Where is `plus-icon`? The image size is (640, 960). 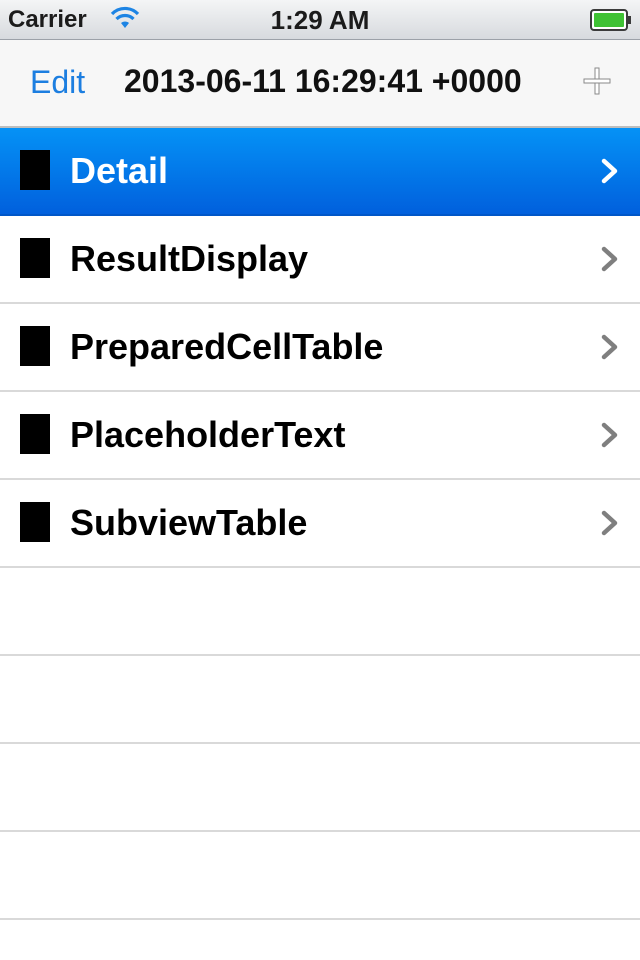 plus-icon is located at coordinates (597, 81).